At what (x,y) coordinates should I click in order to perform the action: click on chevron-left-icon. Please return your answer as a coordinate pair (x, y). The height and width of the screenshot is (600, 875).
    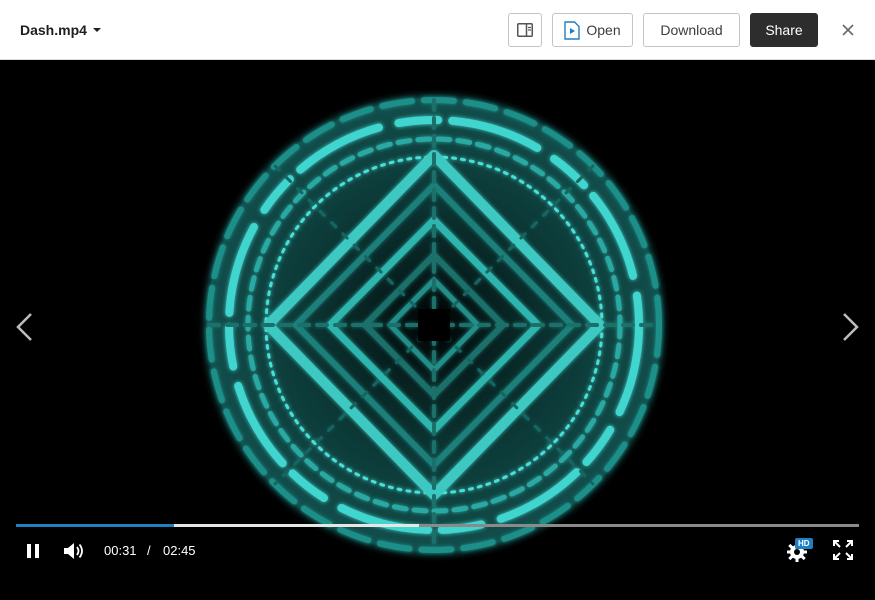
    Looking at the image, I should click on (24, 327).